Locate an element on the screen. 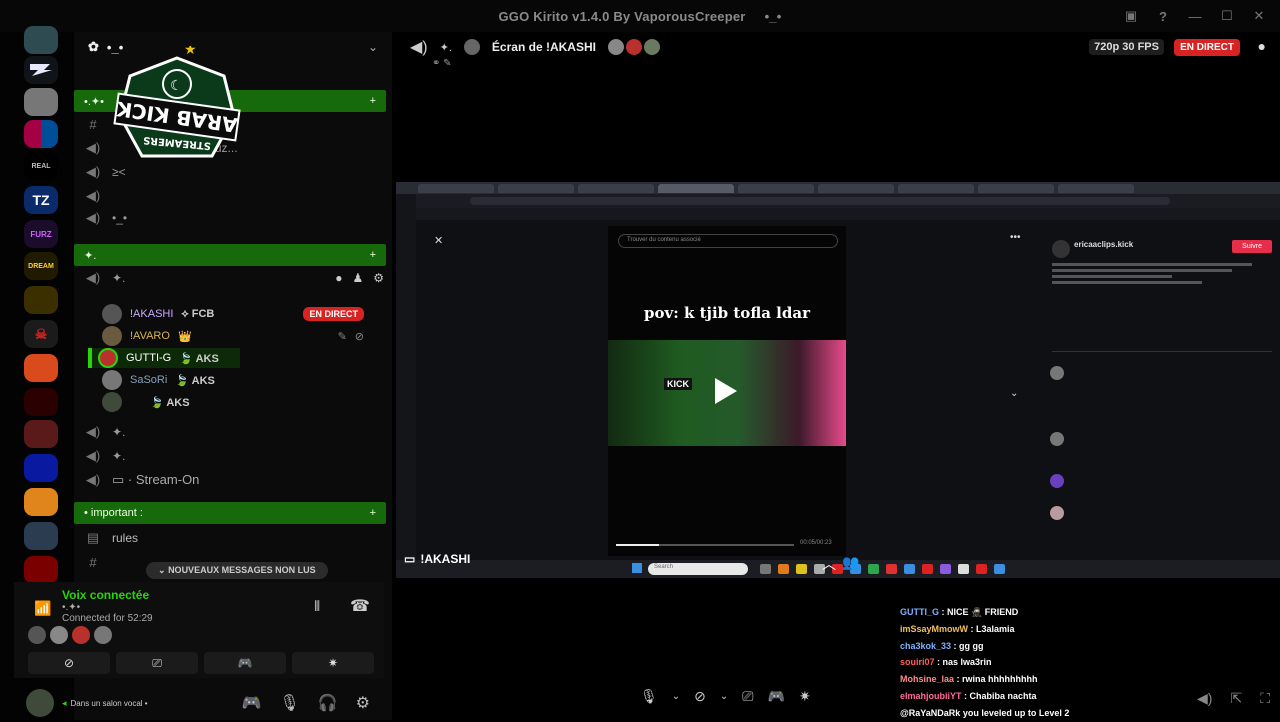 This screenshot has height=722, width=1280. settings-icon: ⚙ is located at coordinates (378, 278).